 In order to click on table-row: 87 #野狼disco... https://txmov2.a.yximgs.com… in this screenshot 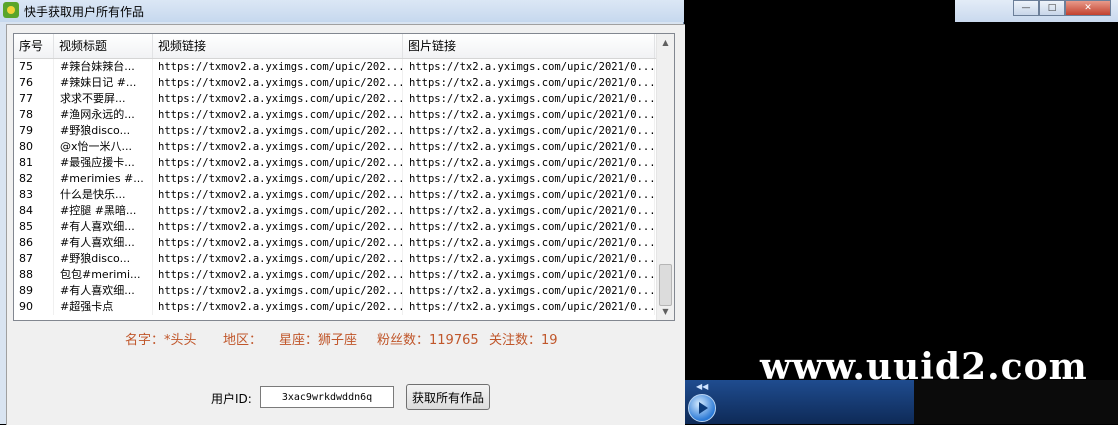, I will do `click(336, 259)`.